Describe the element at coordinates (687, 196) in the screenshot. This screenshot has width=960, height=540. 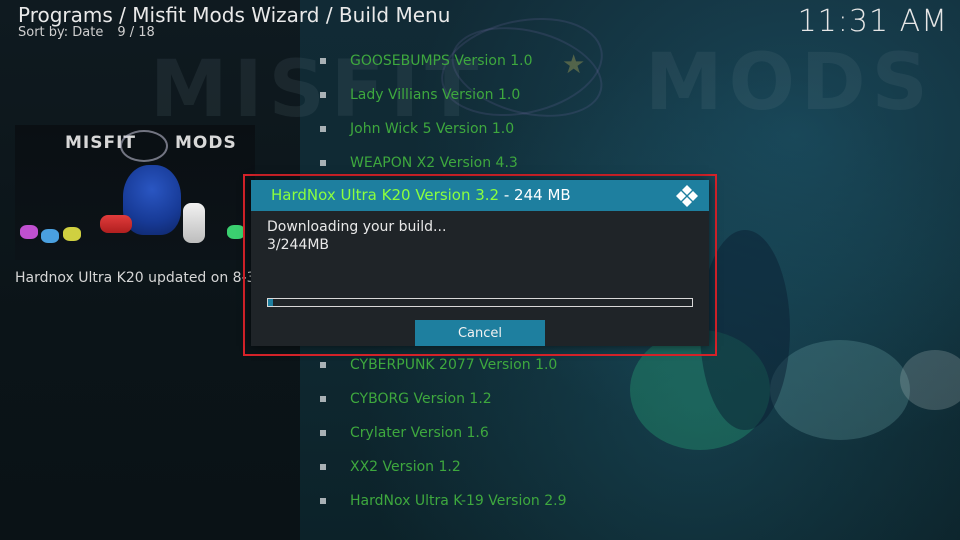
I see `kodi-icon` at that location.